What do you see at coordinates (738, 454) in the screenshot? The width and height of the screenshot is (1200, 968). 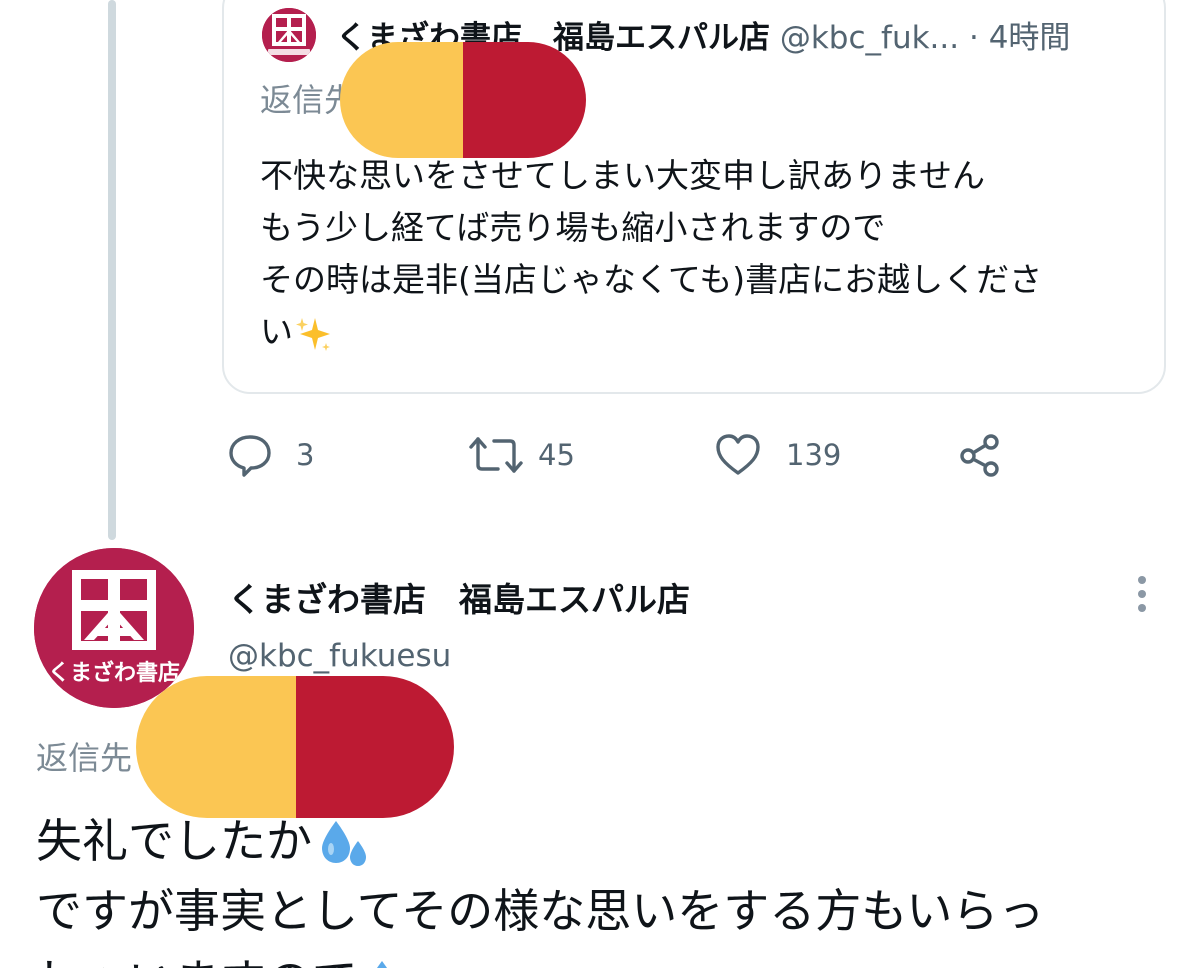 I see `heart-icon` at bounding box center [738, 454].